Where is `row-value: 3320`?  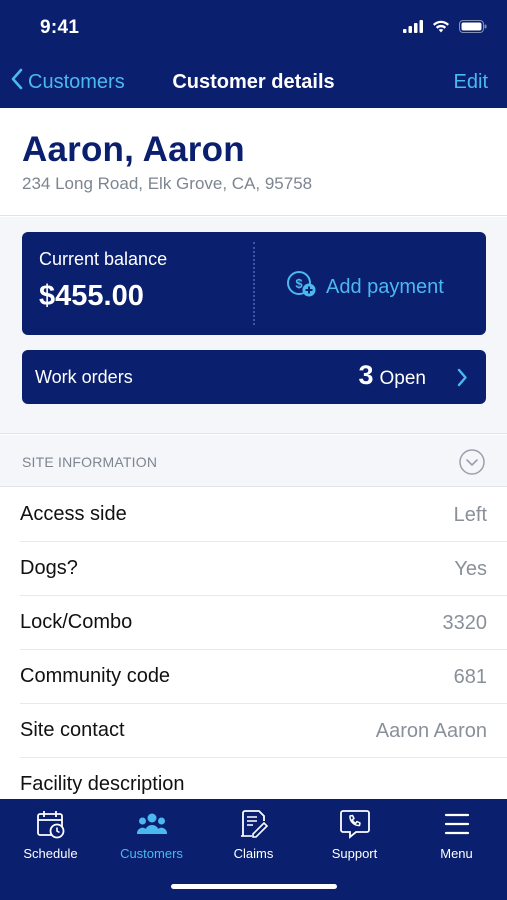 row-value: 3320 is located at coordinates (465, 623).